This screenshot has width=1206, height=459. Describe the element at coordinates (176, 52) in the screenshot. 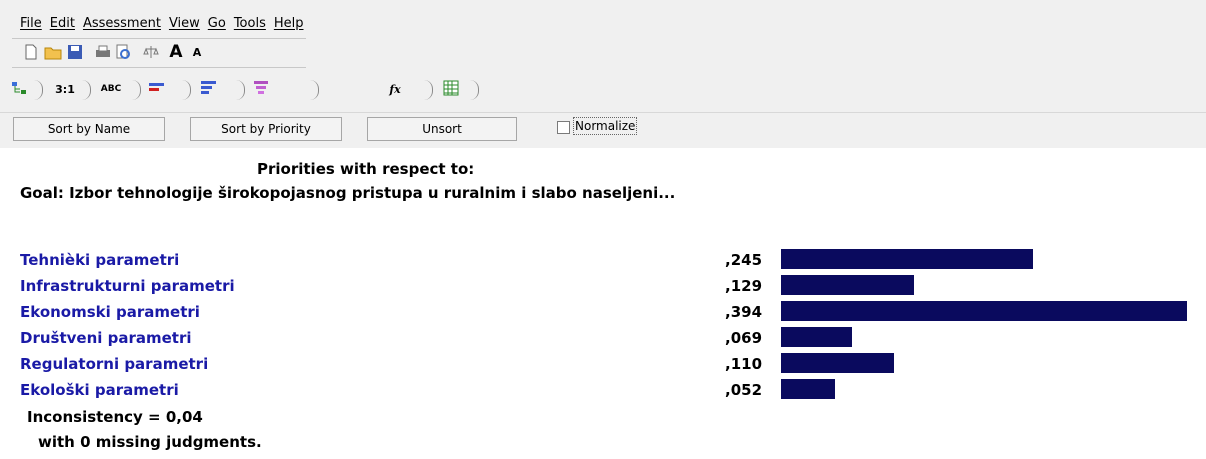

I see `font-larger-icon: A` at that location.